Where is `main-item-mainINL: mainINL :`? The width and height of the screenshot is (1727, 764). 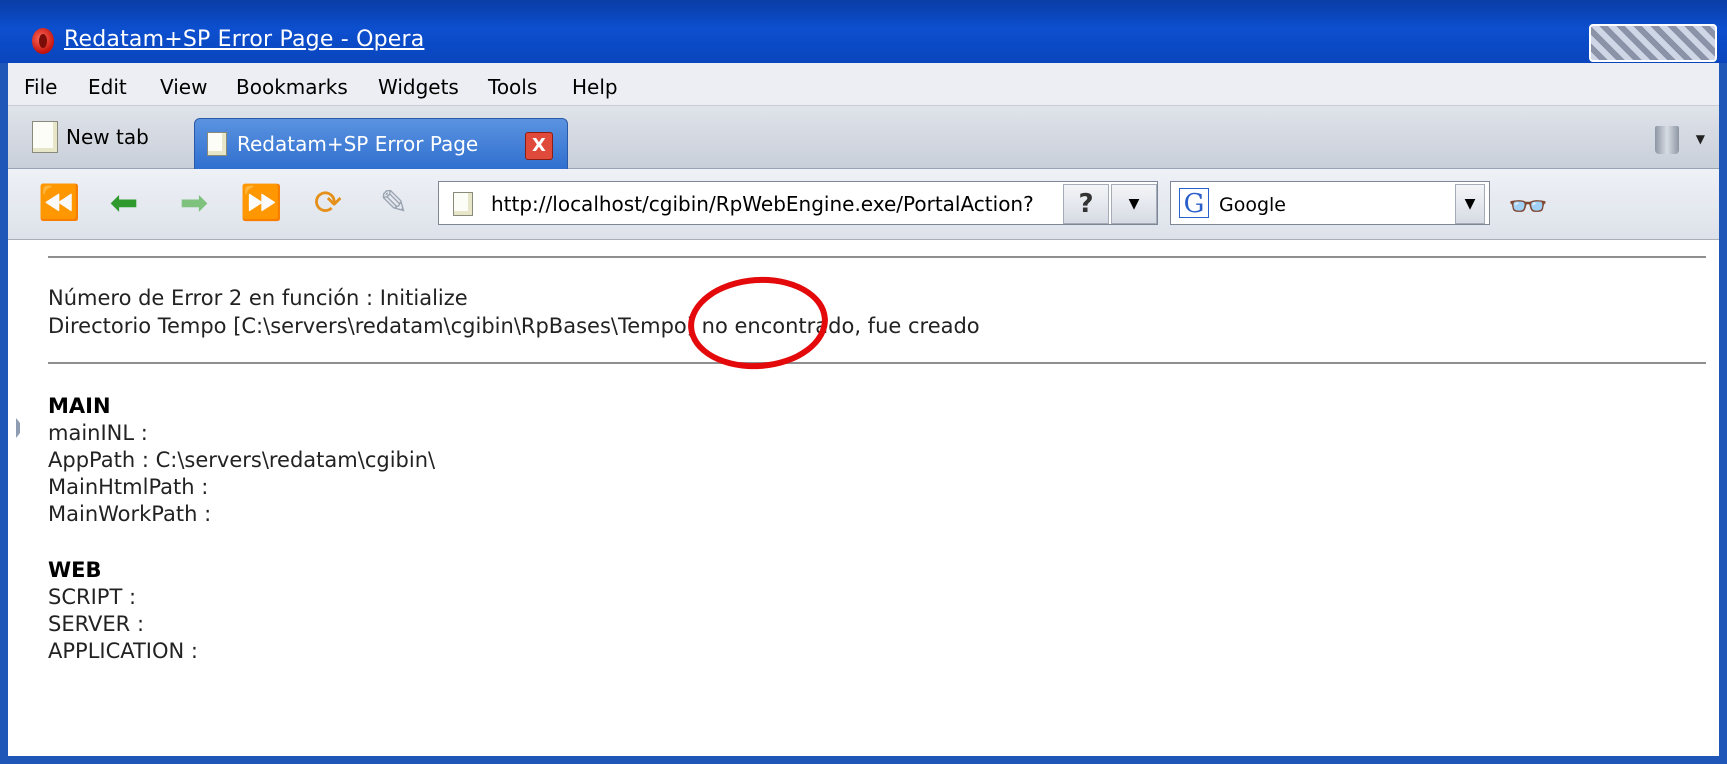
main-item-mainINL: mainINL : is located at coordinates (98, 433).